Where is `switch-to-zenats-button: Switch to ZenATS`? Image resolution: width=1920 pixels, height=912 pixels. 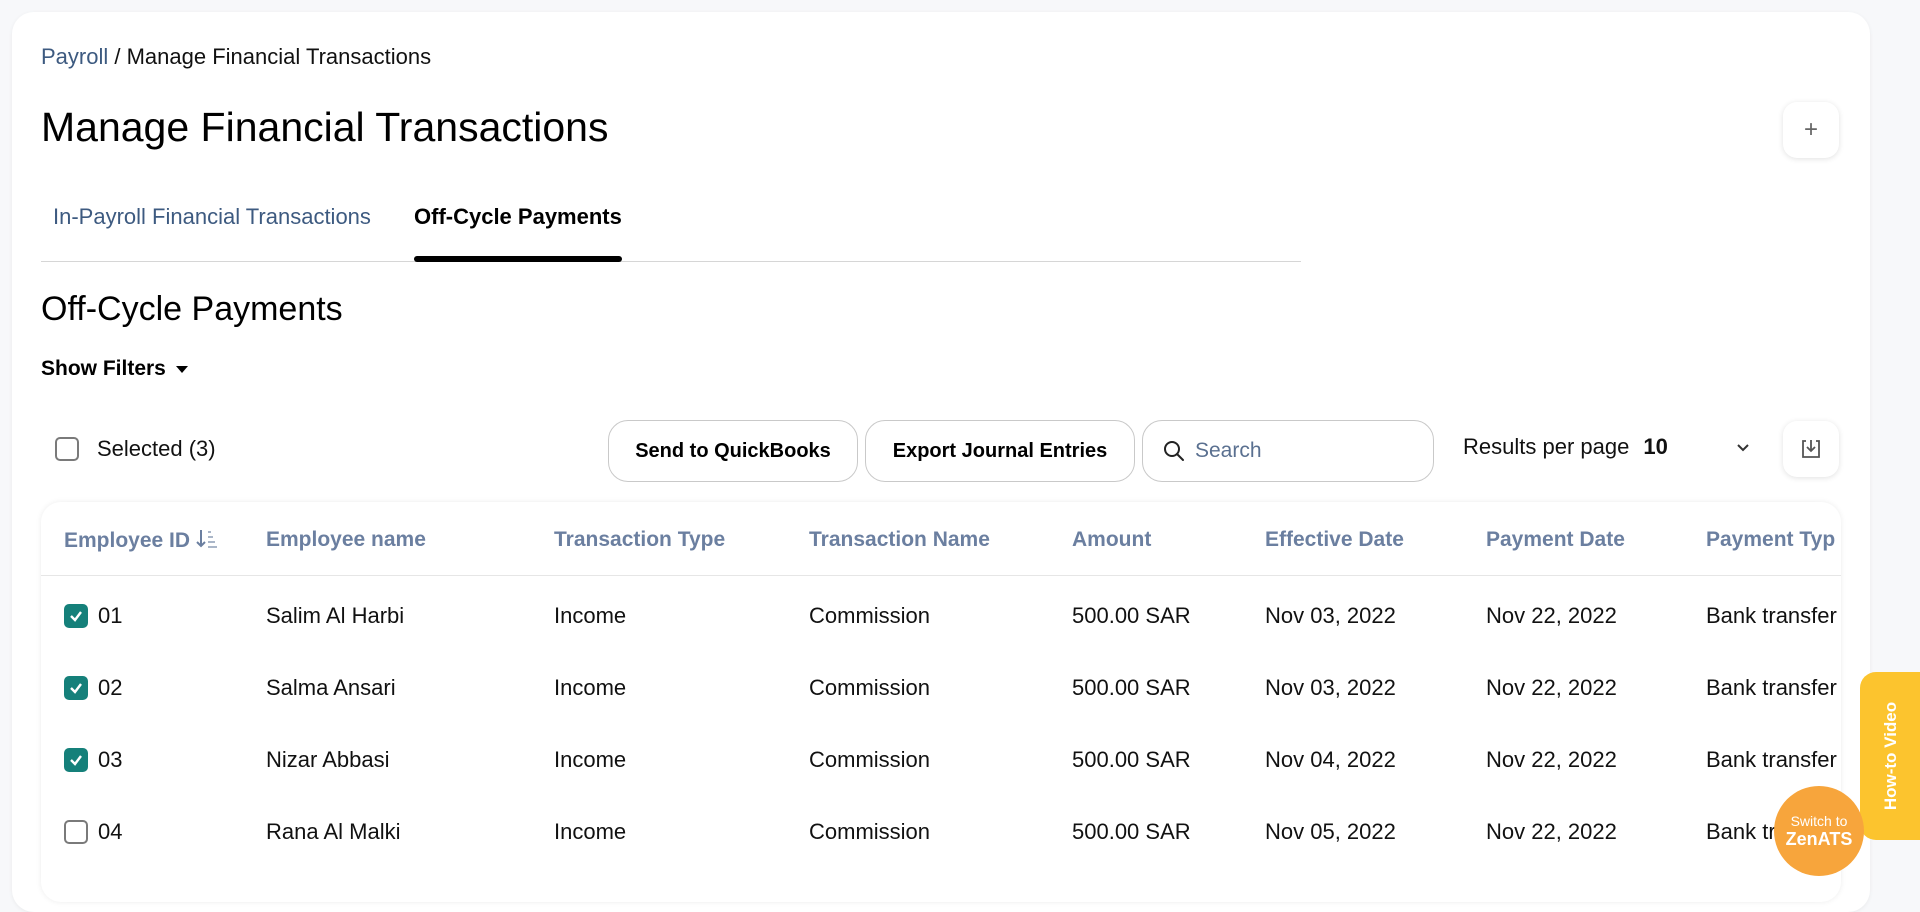
switch-to-zenats-button: Switch to ZenATS is located at coordinates (1819, 831).